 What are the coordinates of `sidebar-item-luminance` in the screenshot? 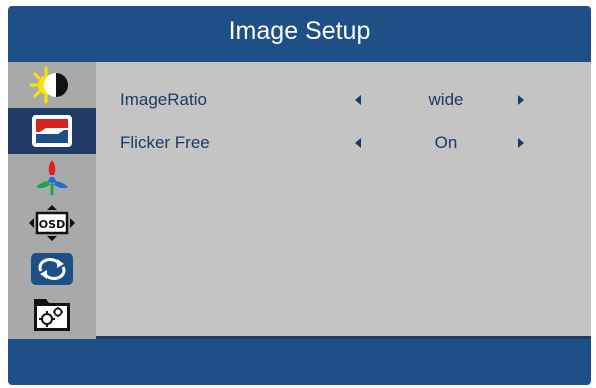 It's located at (52, 85).